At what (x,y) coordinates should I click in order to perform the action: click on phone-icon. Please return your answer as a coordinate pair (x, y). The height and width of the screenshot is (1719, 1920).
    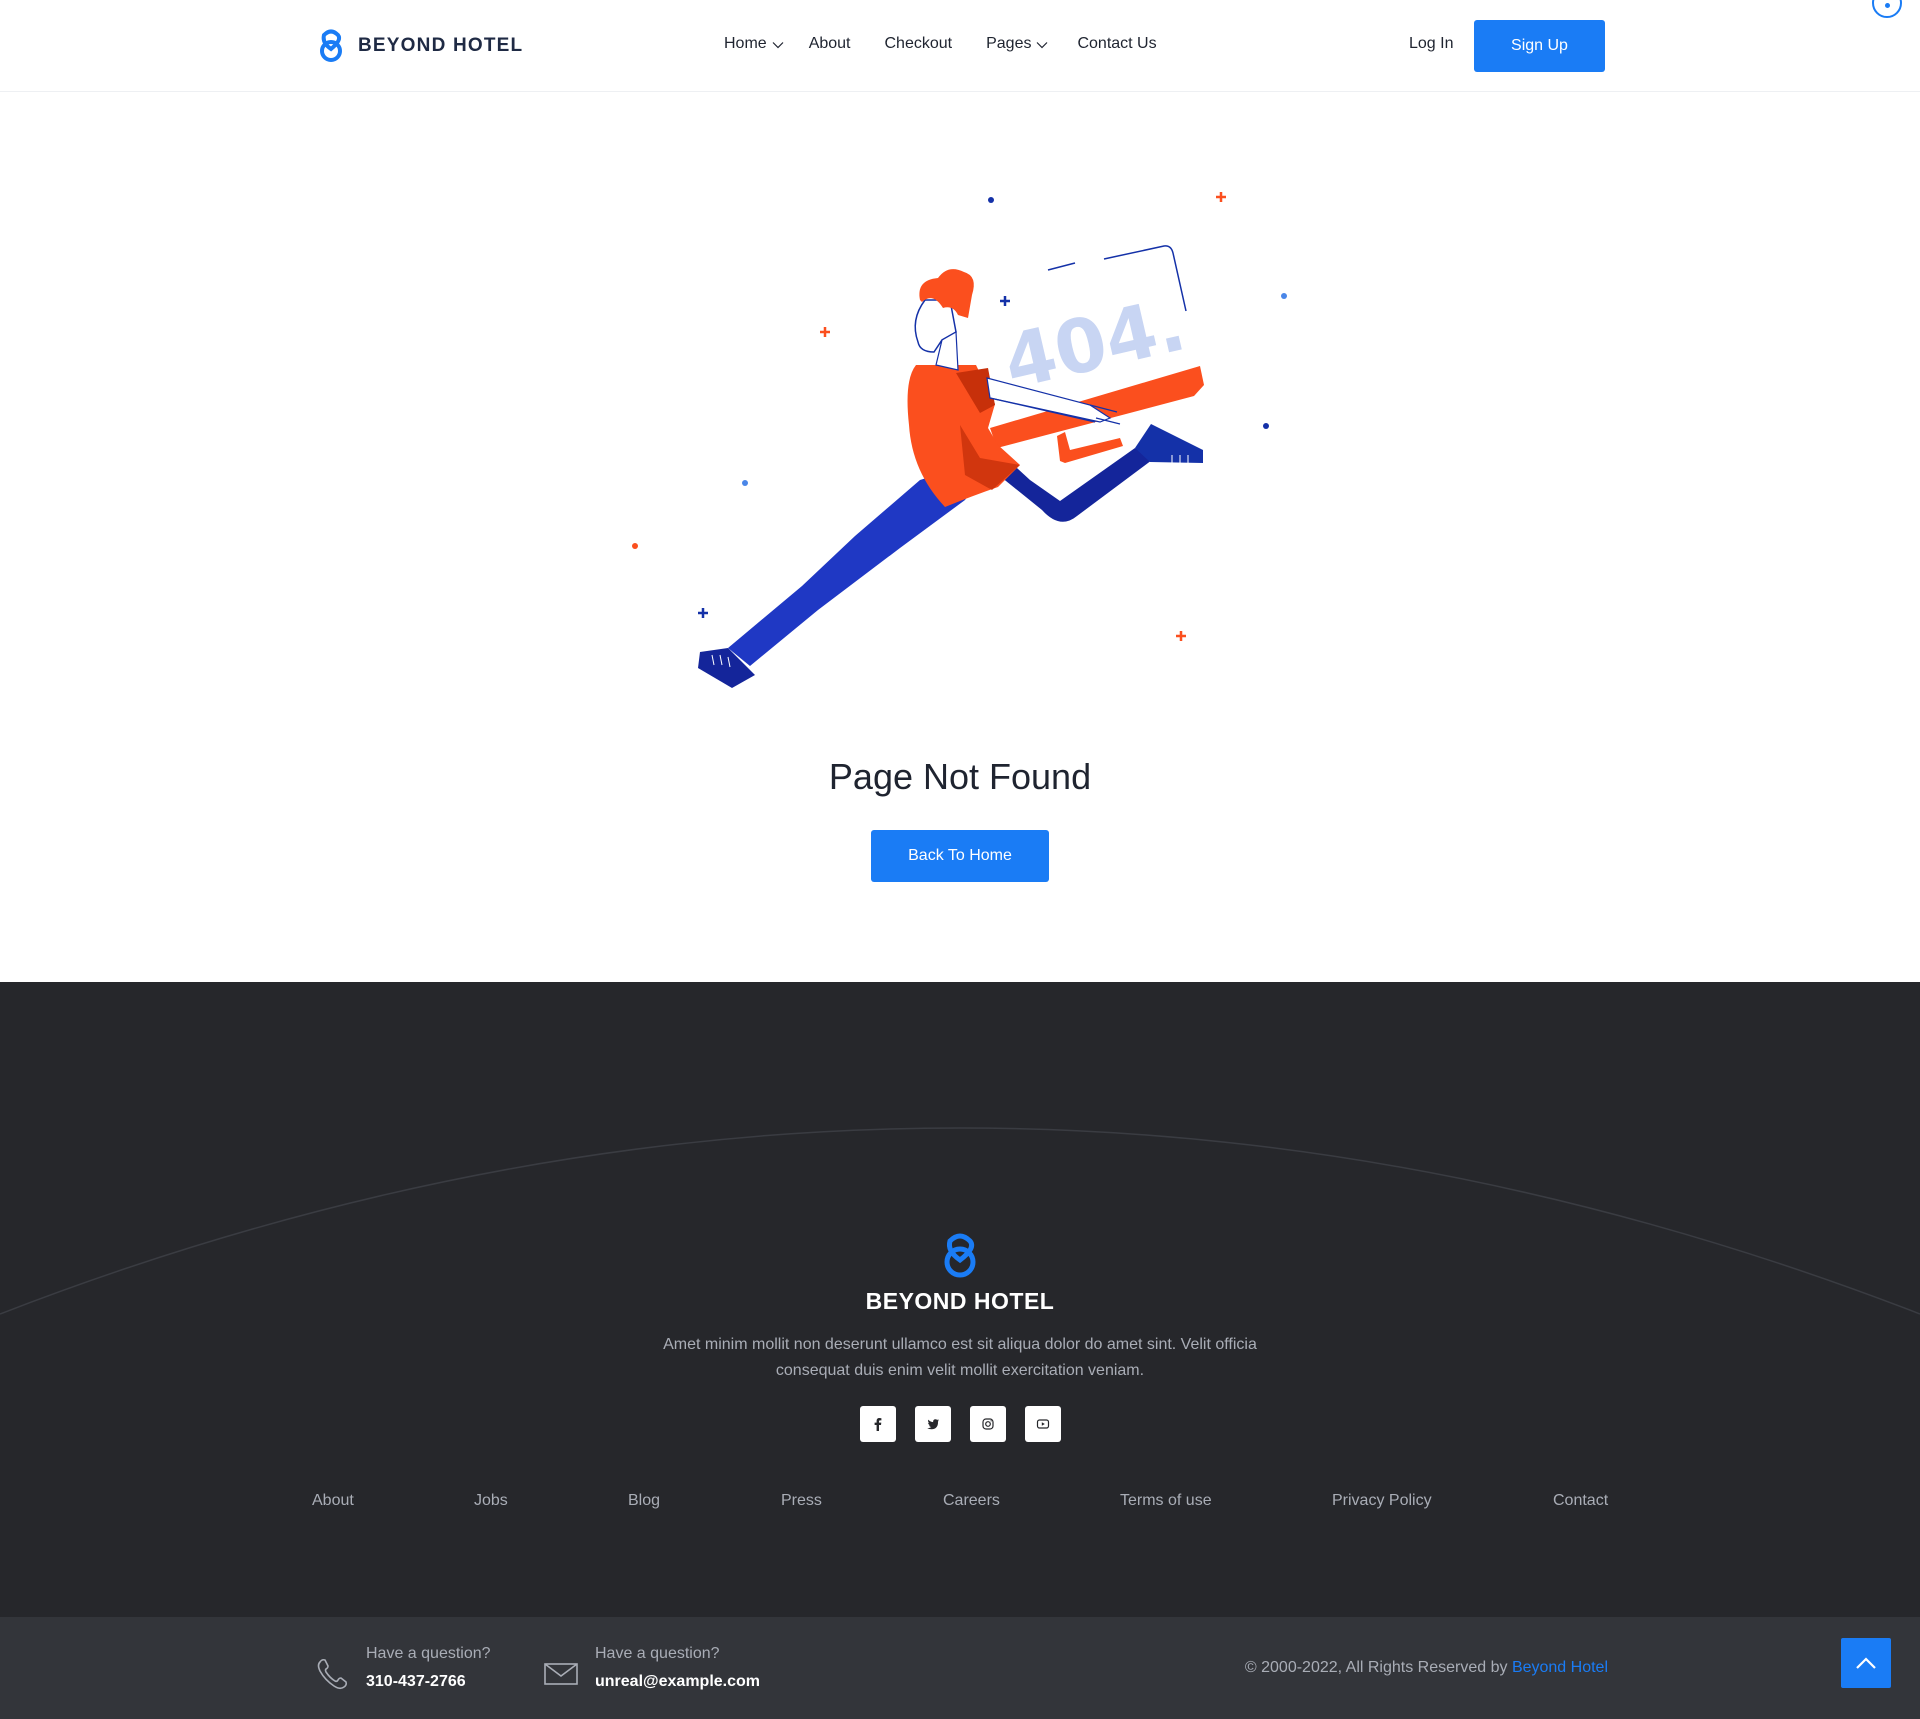
    Looking at the image, I should click on (332, 1674).